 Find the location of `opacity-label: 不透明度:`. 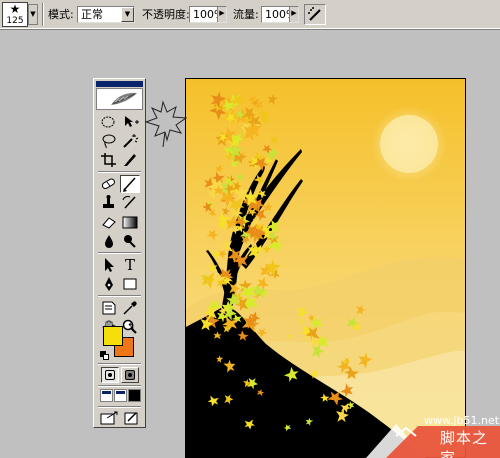

opacity-label: 不透明度: is located at coordinates (166, 14).